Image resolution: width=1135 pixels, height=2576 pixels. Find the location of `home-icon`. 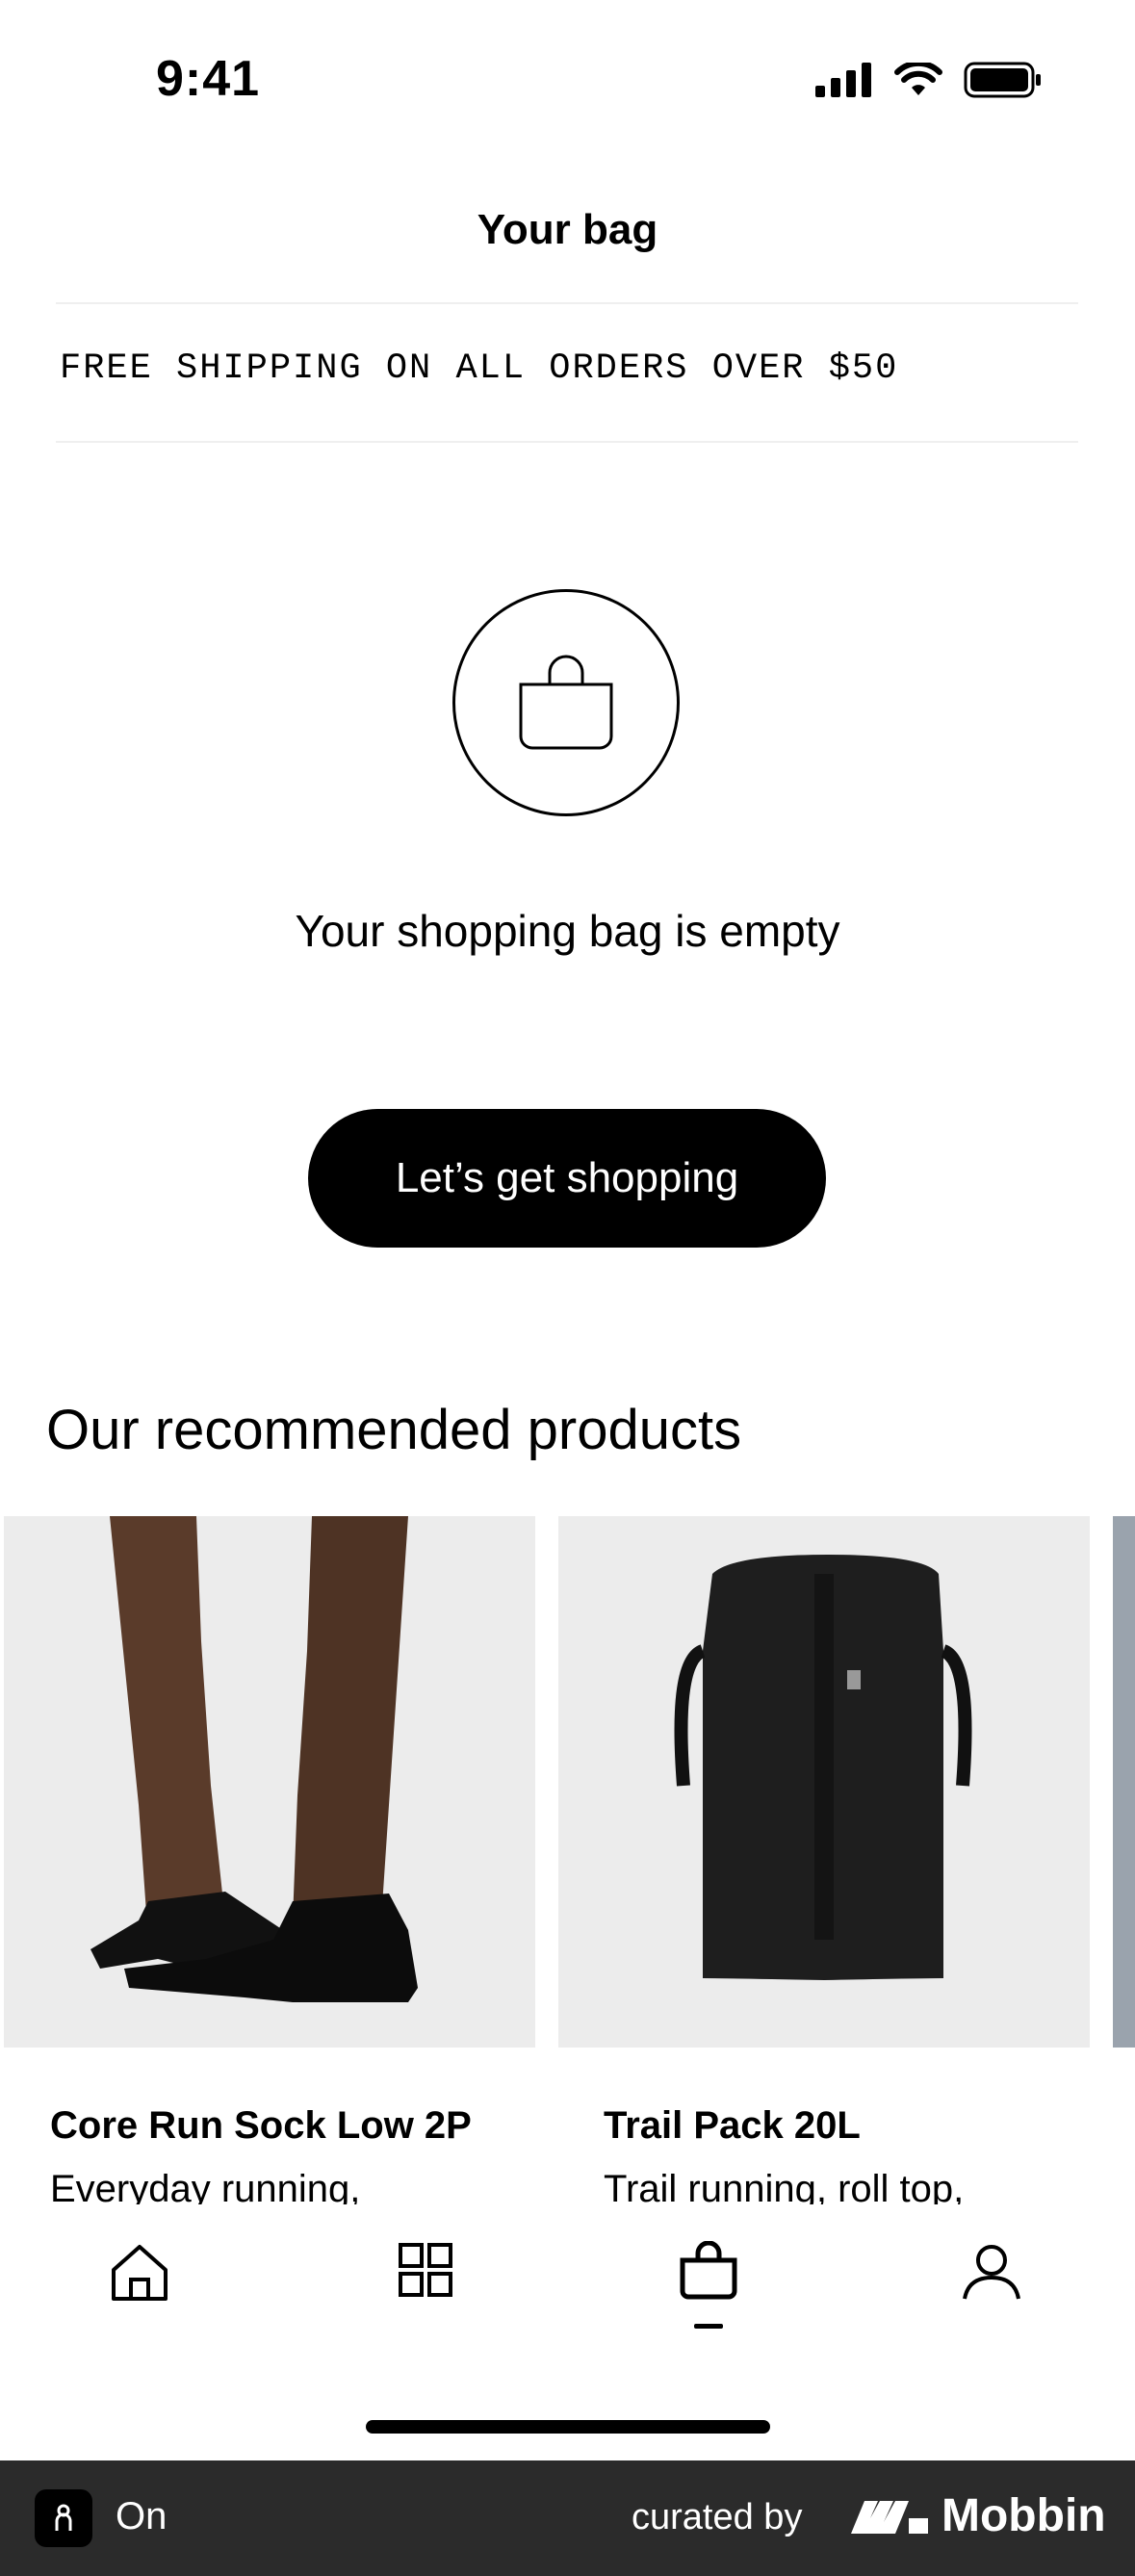

home-icon is located at coordinates (140, 2273).